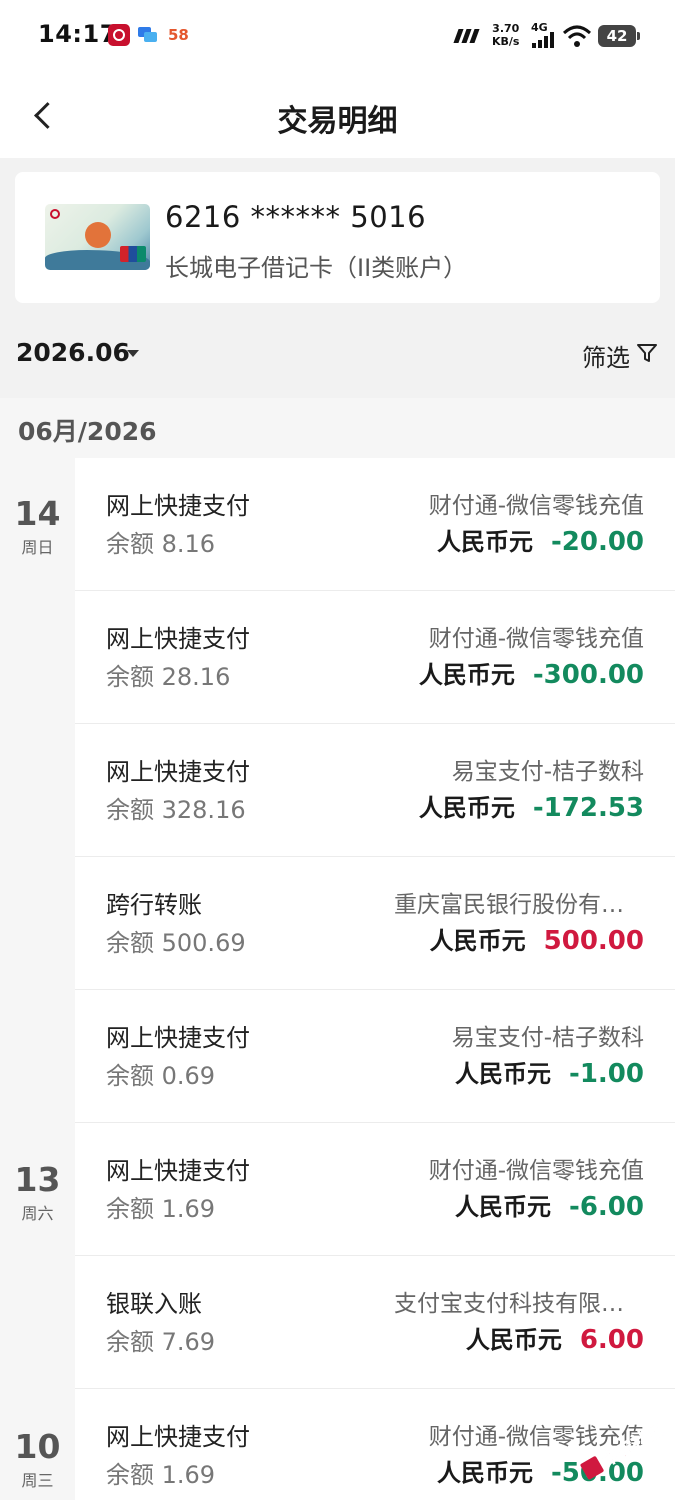 Image resolution: width=675 pixels, height=1500 pixels. Describe the element at coordinates (375, 1322) in the screenshot. I see `transaction-row: 银联入账 余额 7.69 支付宝支付科技有限公司 人民币元 6.00` at that location.